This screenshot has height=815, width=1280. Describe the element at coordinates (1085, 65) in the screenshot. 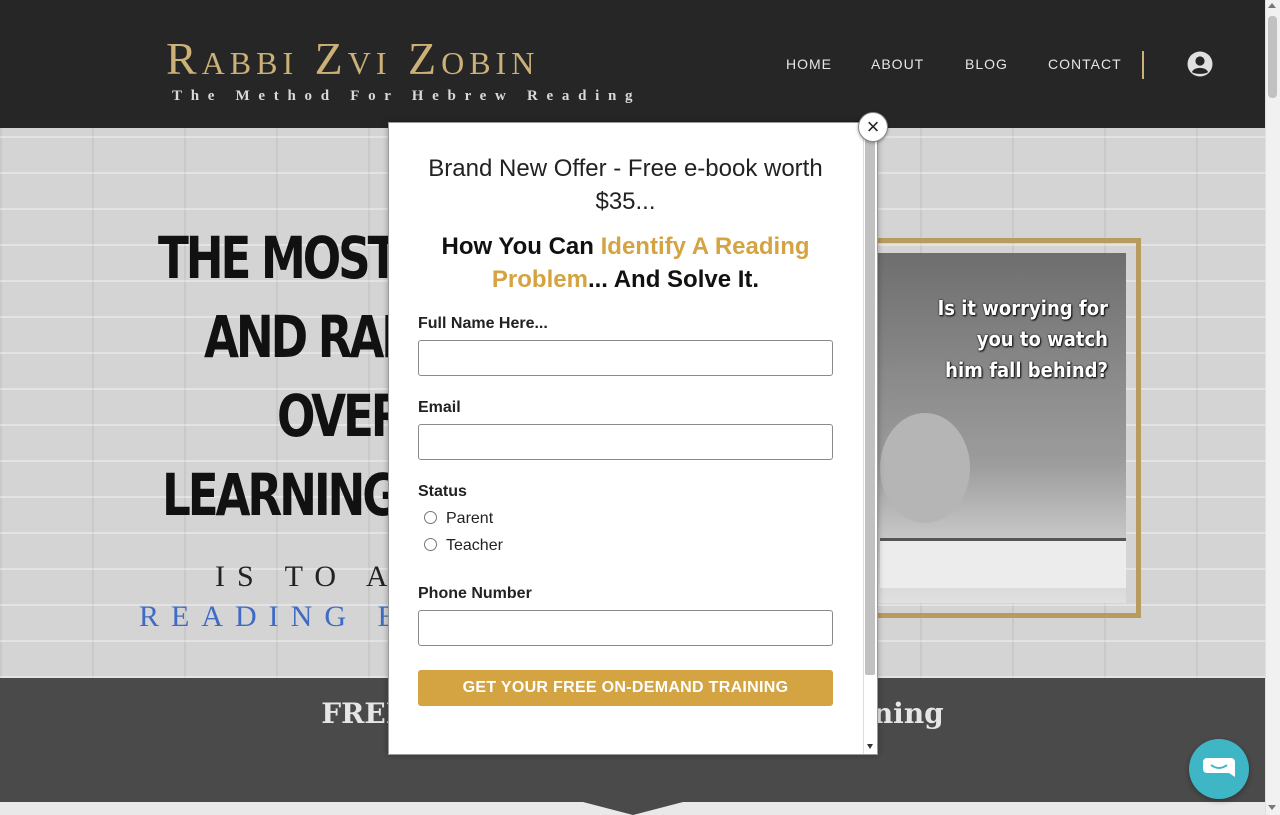

I see `nav-contact: CONTACT` at that location.